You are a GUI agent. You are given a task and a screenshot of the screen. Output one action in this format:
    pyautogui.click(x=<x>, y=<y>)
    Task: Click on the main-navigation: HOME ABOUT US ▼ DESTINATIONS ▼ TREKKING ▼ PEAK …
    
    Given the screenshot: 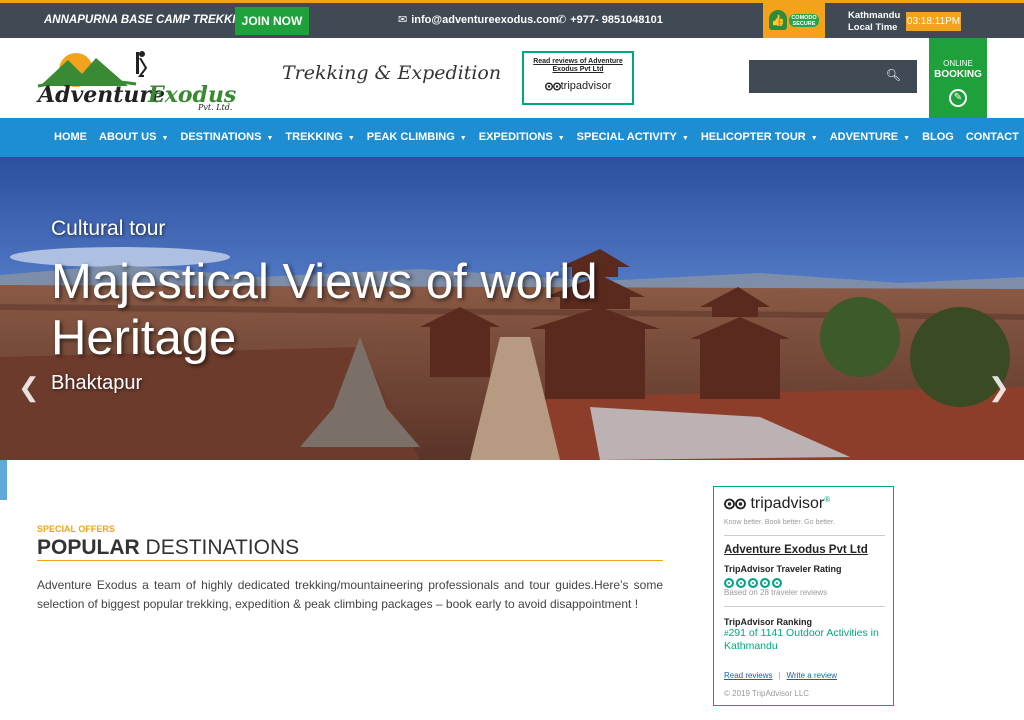 What is the action you would take?
    pyautogui.click(x=512, y=137)
    